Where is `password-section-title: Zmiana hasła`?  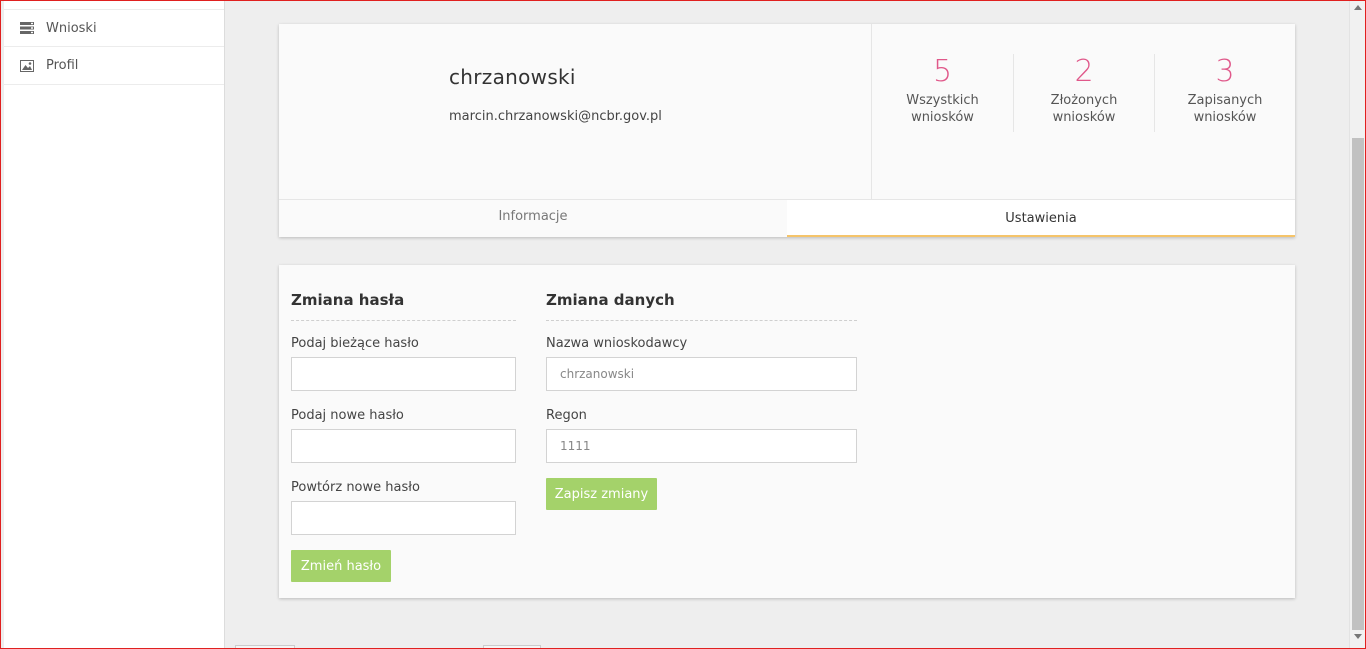
password-section-title: Zmiana hasła is located at coordinates (403, 306).